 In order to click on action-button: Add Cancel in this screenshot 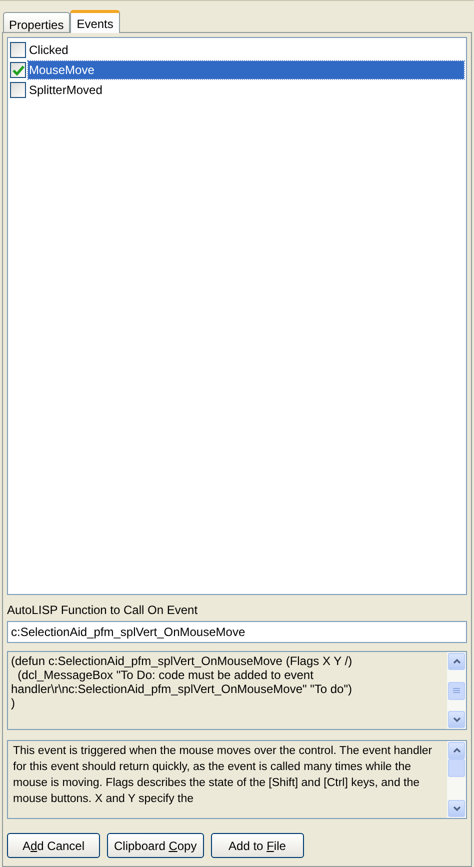, I will do `click(53, 845)`.